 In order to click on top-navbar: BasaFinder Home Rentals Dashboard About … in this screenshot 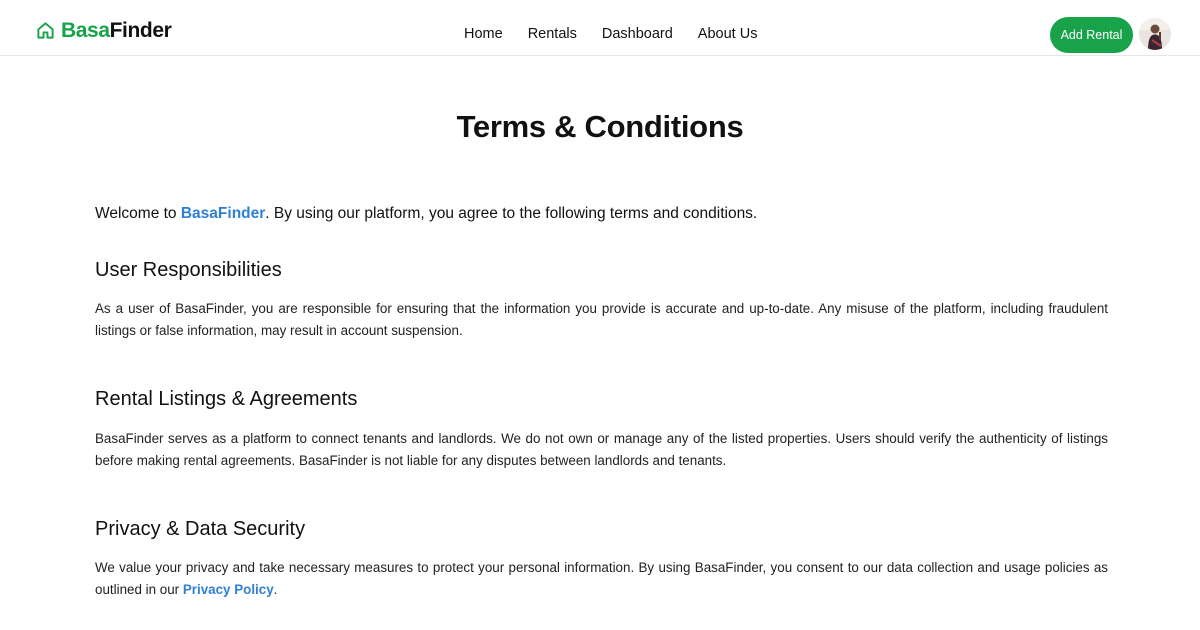, I will do `click(600, 28)`.